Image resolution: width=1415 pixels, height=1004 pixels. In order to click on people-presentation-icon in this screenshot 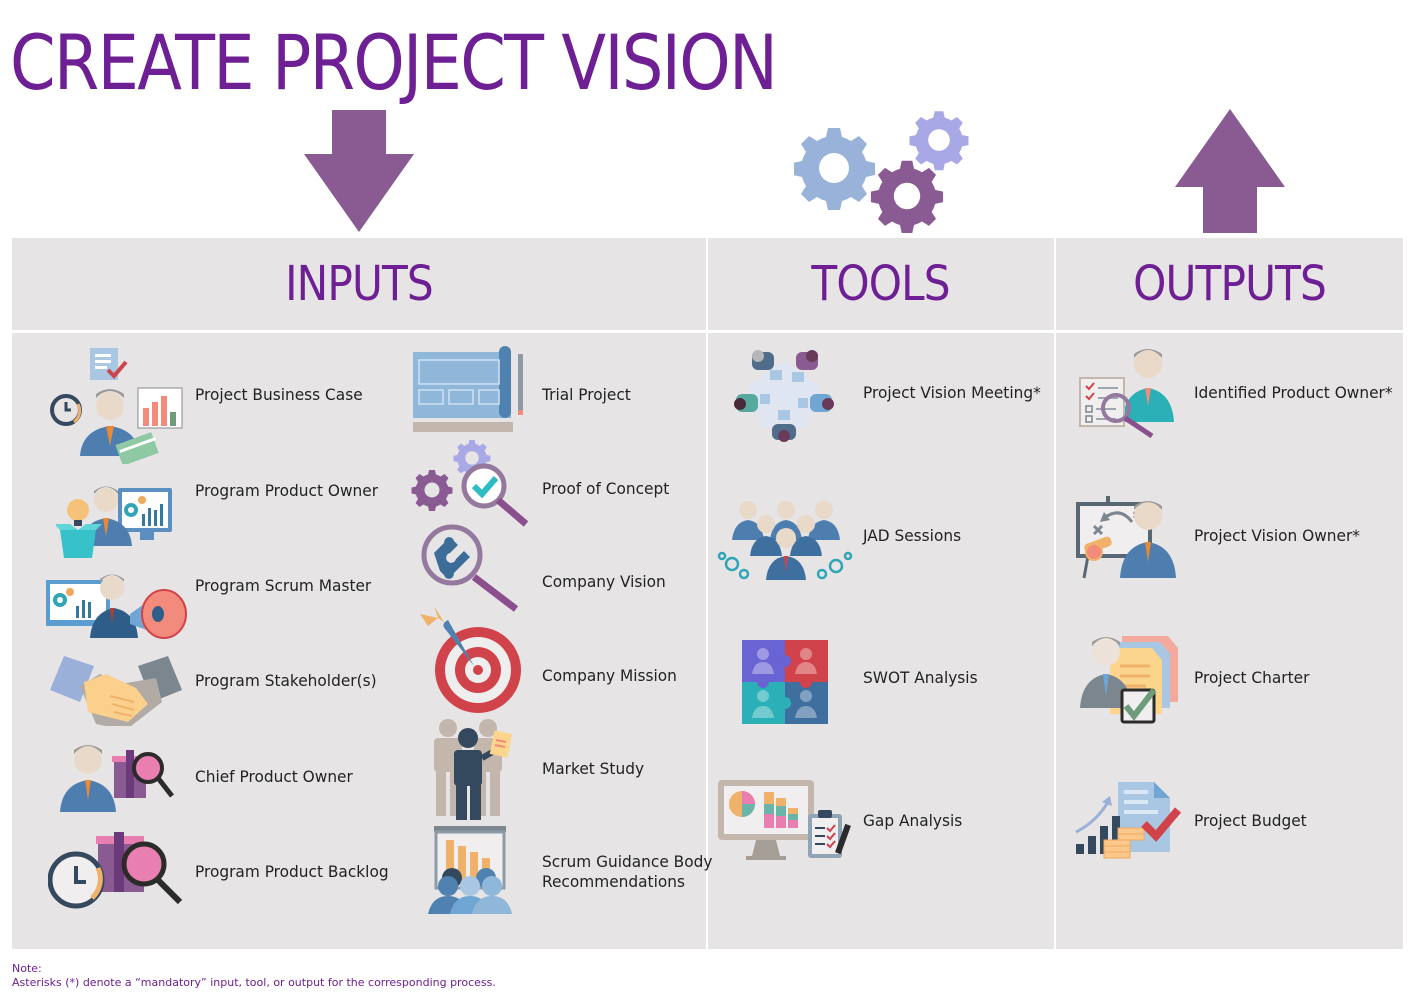, I will do `click(471, 769)`.